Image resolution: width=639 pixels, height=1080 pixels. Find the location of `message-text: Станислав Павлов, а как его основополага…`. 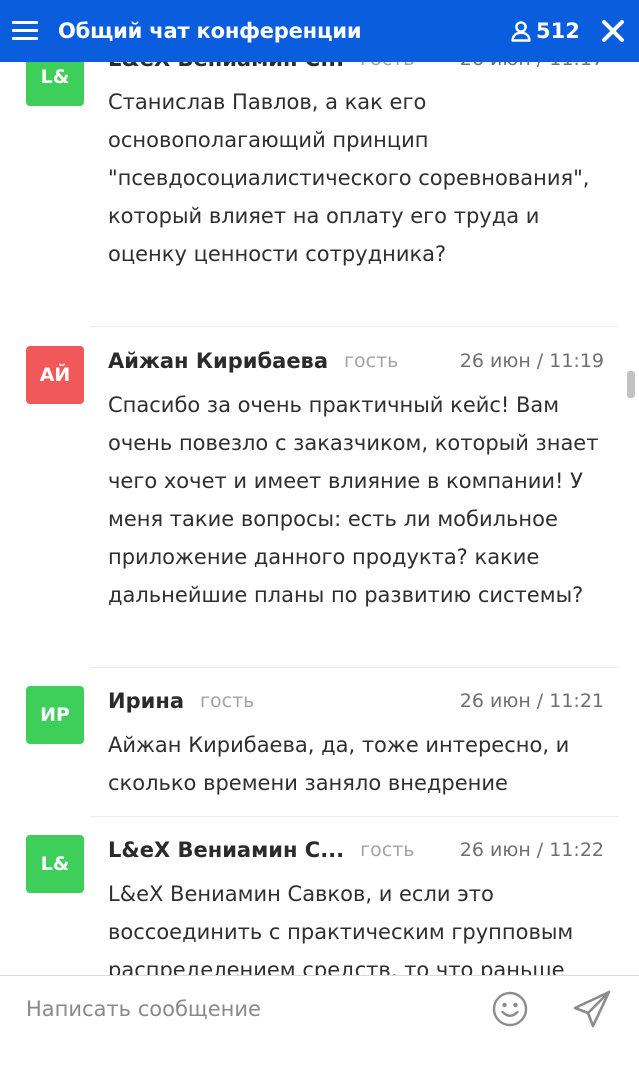

message-text: Станислав Павлов, а как его основополага… is located at coordinates (349, 178).